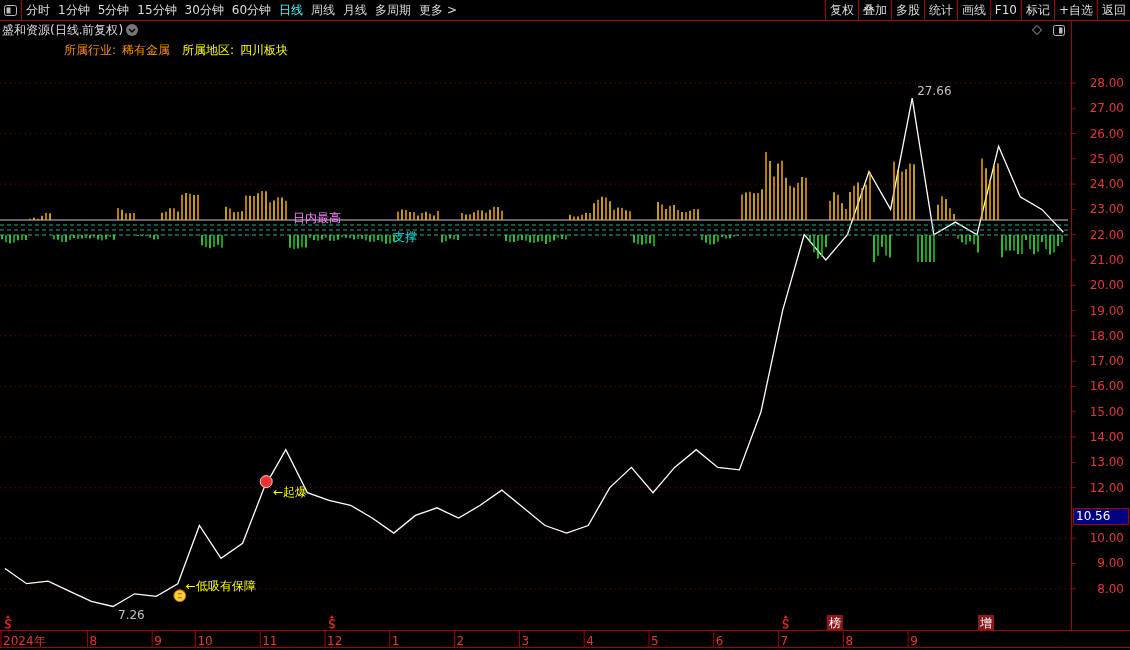 The image size is (1130, 650). Describe the element at coordinates (205, 641) in the screenshot. I see `date-label: 10` at that location.